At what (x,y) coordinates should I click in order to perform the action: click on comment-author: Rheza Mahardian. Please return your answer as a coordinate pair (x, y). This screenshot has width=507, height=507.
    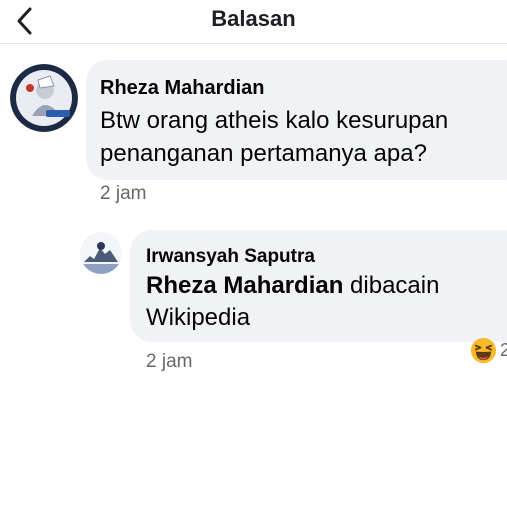
    Looking at the image, I should click on (182, 88).